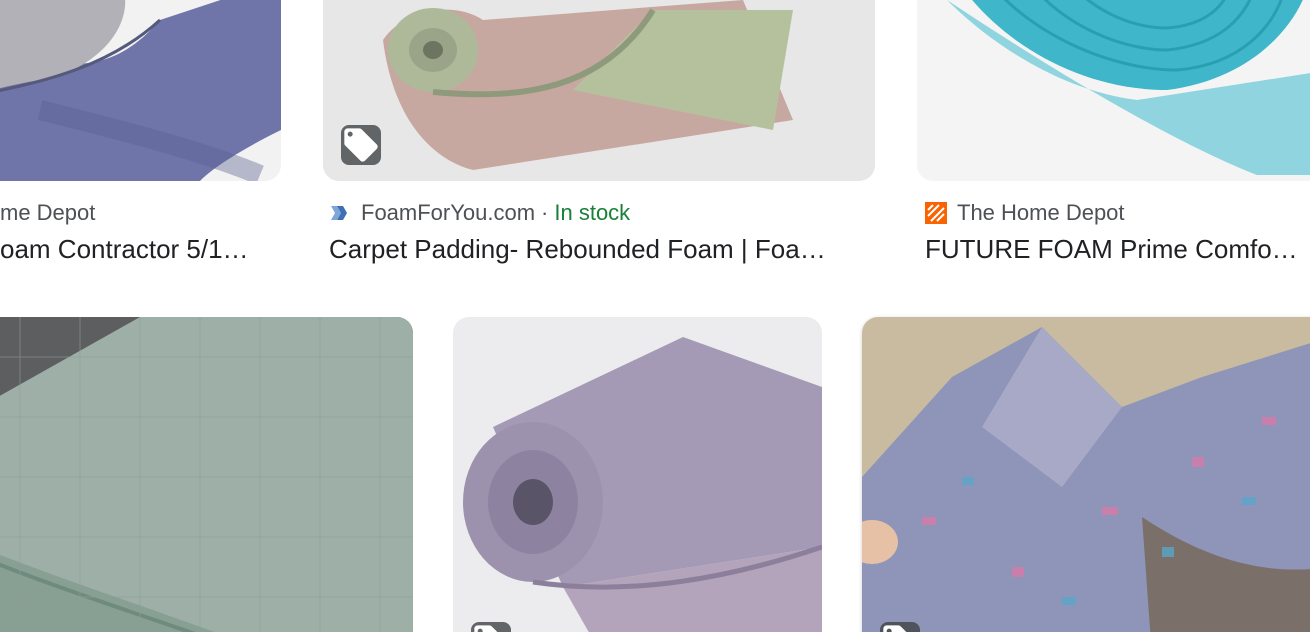 Image resolution: width=1310 pixels, height=632 pixels. I want to click on rebounded-foam-roll-image, so click(599, 90).